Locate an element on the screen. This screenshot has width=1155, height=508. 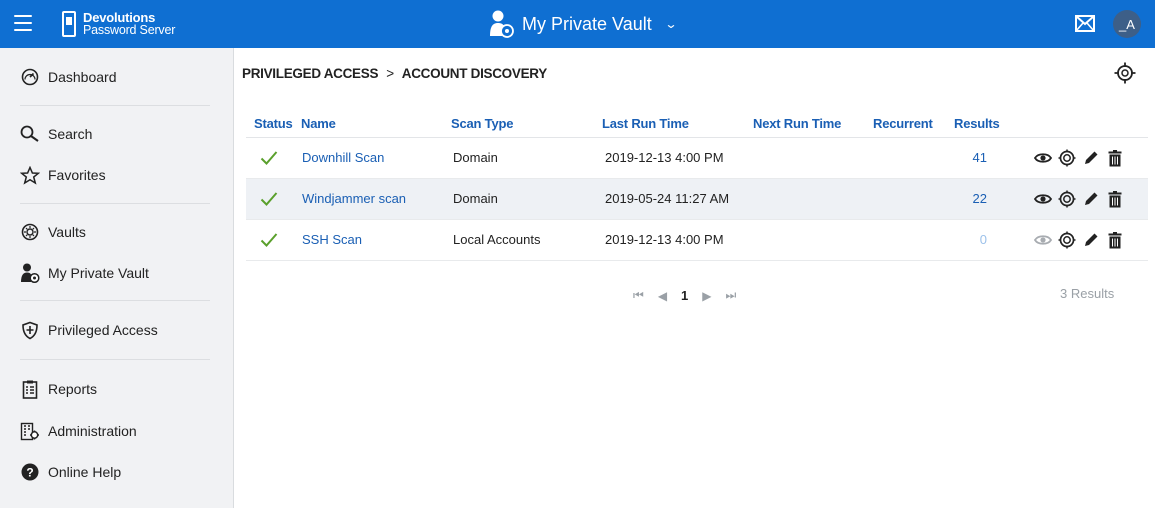
menu-hamburger-icon is located at coordinates (23, 23).